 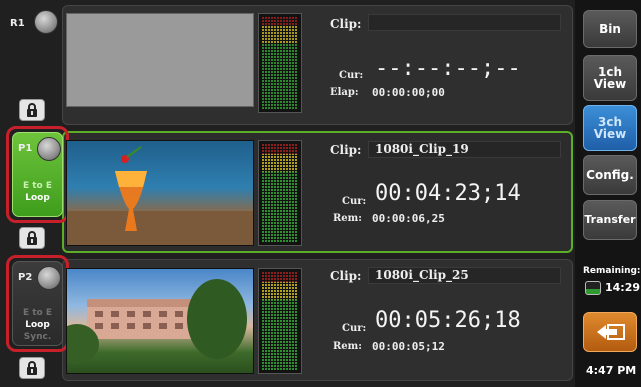 What do you see at coordinates (612, 271) in the screenshot?
I see `remaining-label: Remaining:` at bounding box center [612, 271].